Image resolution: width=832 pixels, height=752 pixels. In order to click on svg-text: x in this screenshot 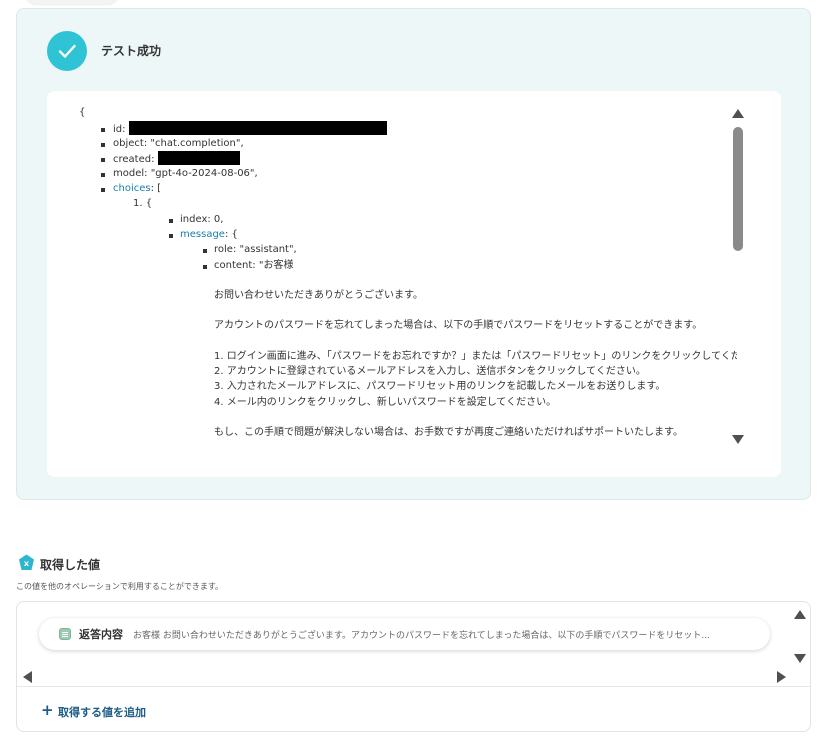, I will do `click(27, 563)`.